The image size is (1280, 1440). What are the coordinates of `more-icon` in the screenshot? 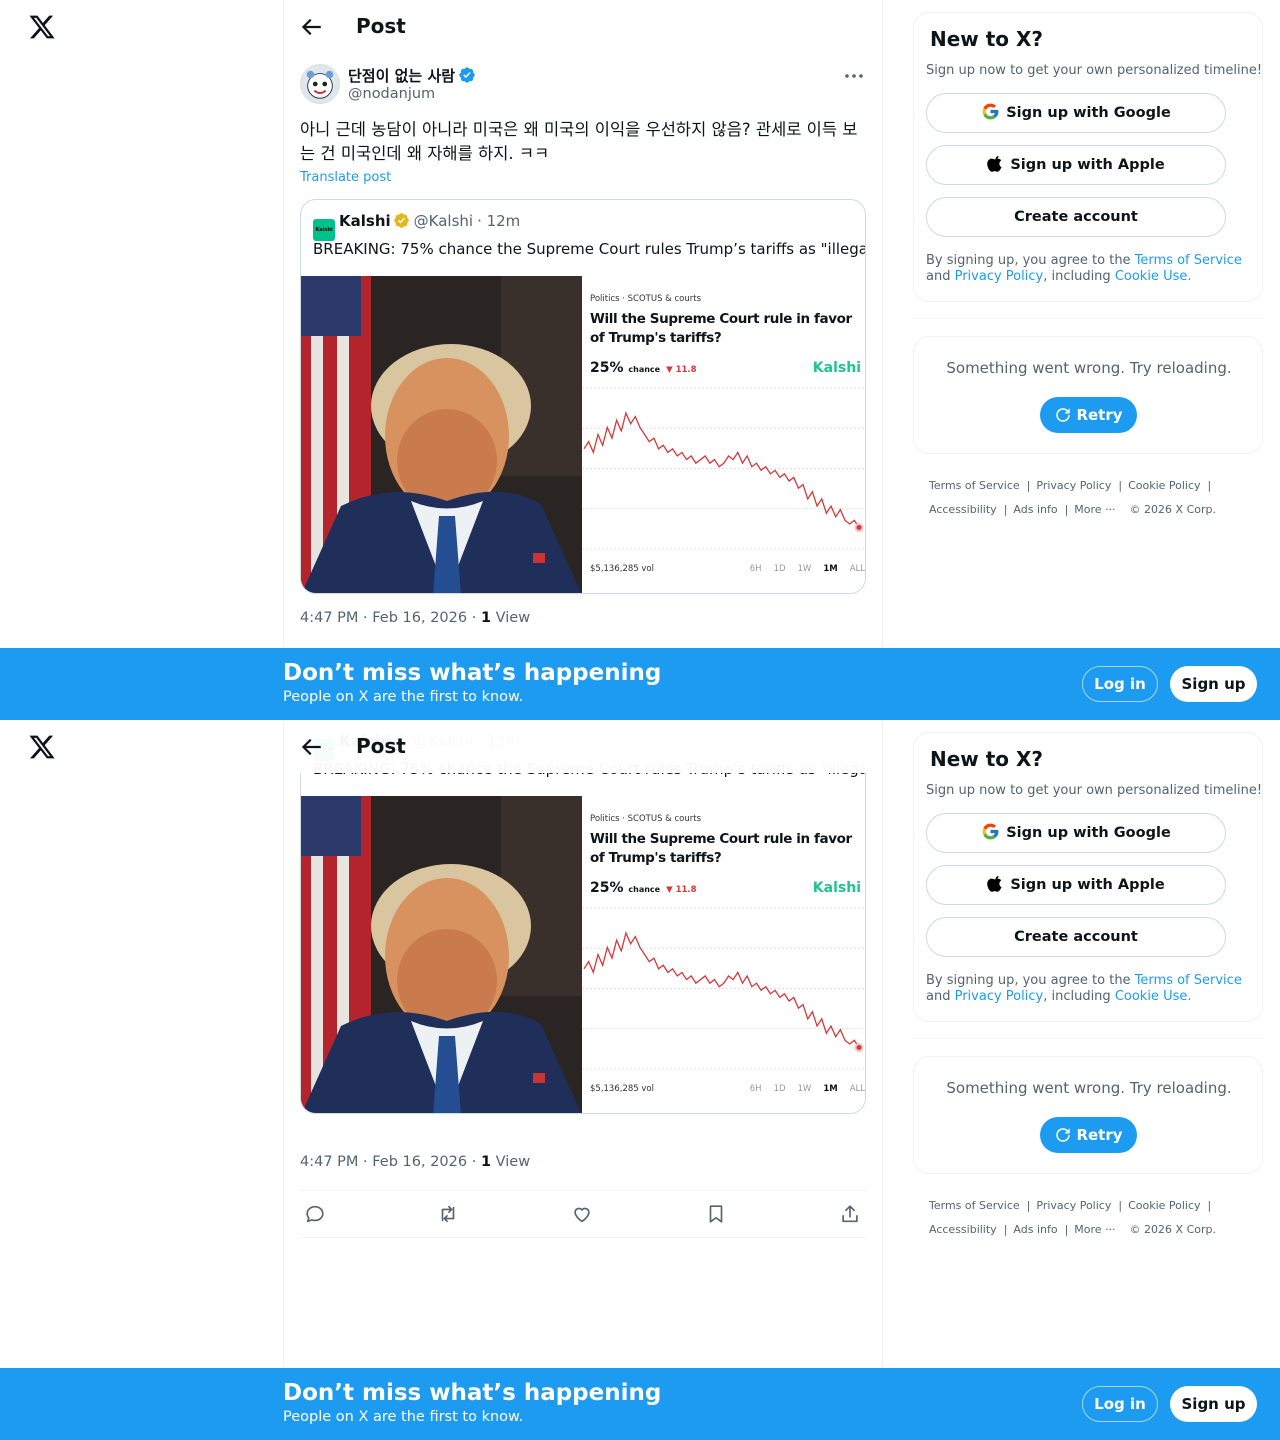 It's located at (854, 76).